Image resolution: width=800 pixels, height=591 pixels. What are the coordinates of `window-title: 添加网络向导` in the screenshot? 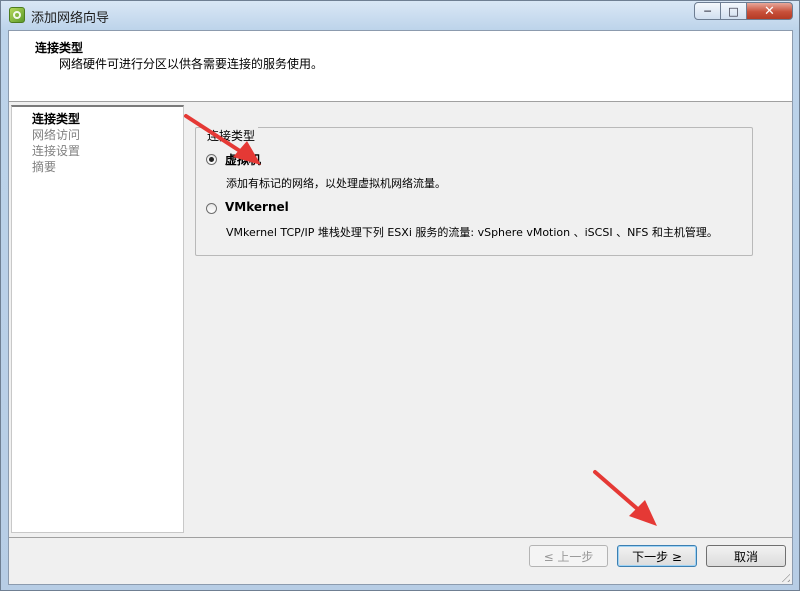 It's located at (70, 18).